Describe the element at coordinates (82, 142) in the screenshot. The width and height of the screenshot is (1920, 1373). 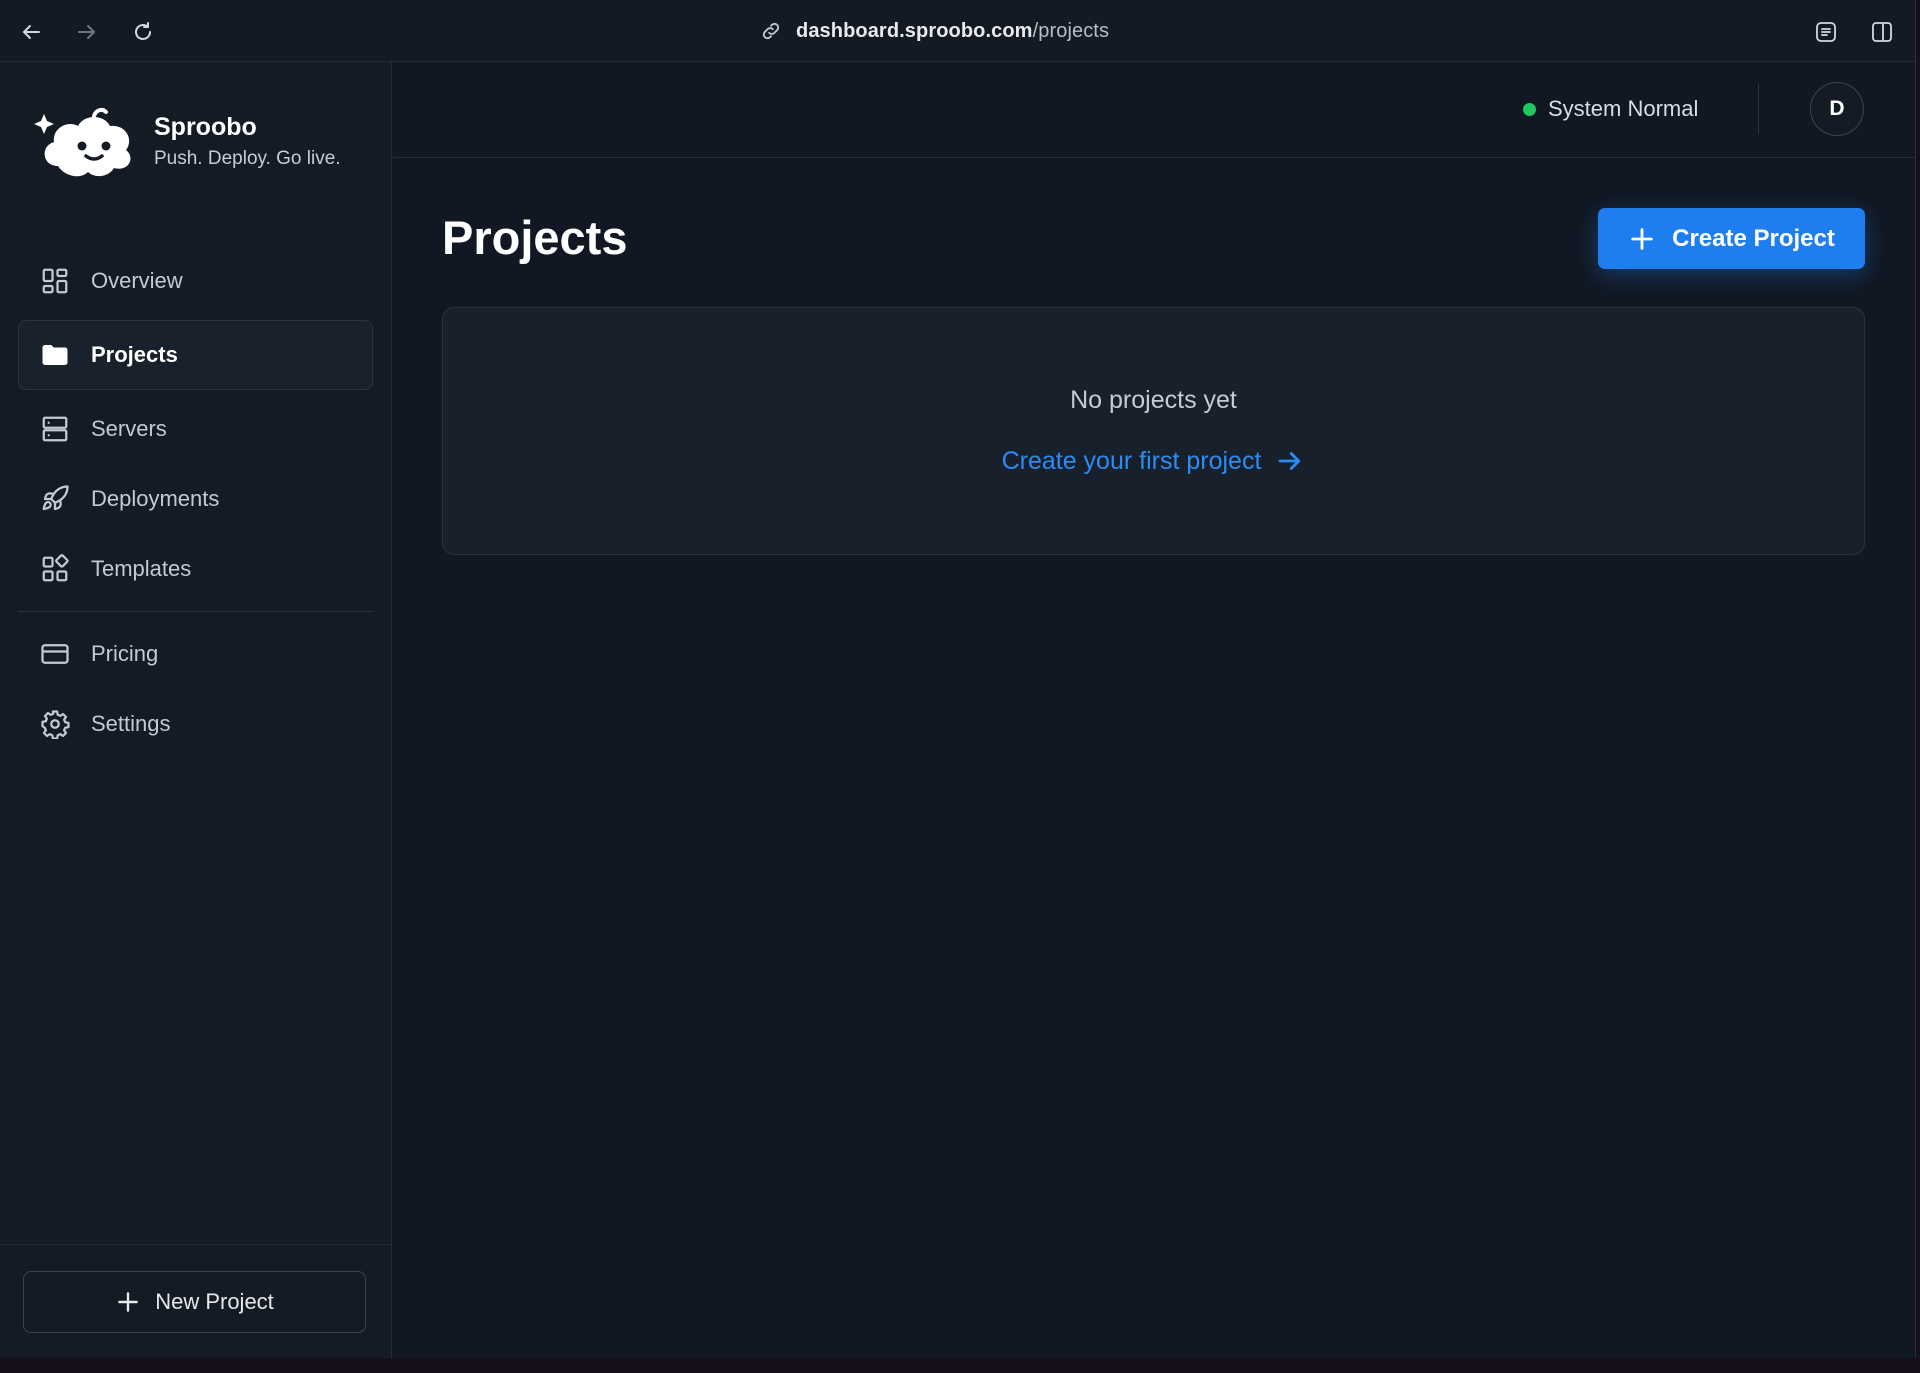
I see `sproobo-logo-icon` at that location.